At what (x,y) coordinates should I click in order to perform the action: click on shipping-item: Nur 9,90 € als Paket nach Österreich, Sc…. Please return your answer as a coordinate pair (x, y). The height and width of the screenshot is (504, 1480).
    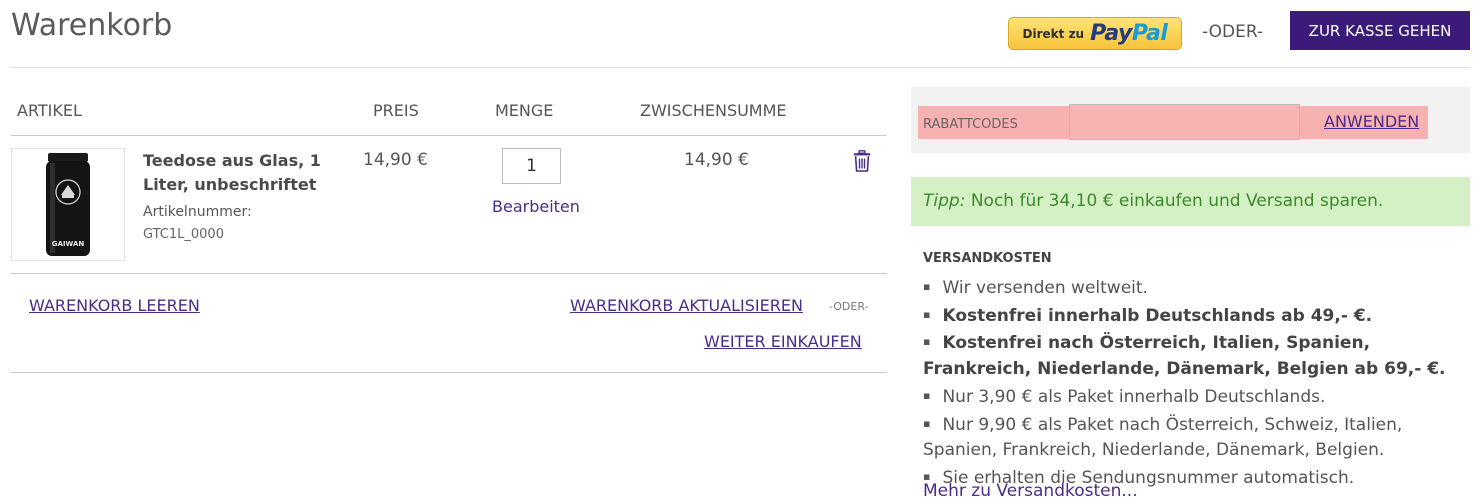
    Looking at the image, I should click on (1196, 437).